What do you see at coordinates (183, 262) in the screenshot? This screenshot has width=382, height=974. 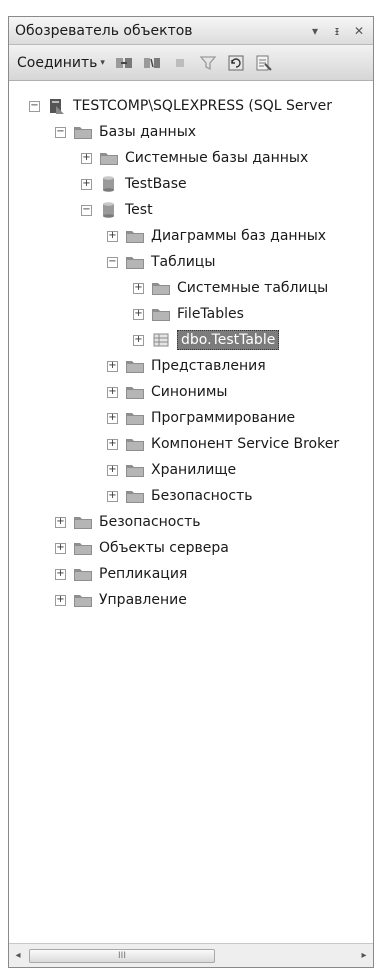 I see `tree-label-tables: Таблицы` at bounding box center [183, 262].